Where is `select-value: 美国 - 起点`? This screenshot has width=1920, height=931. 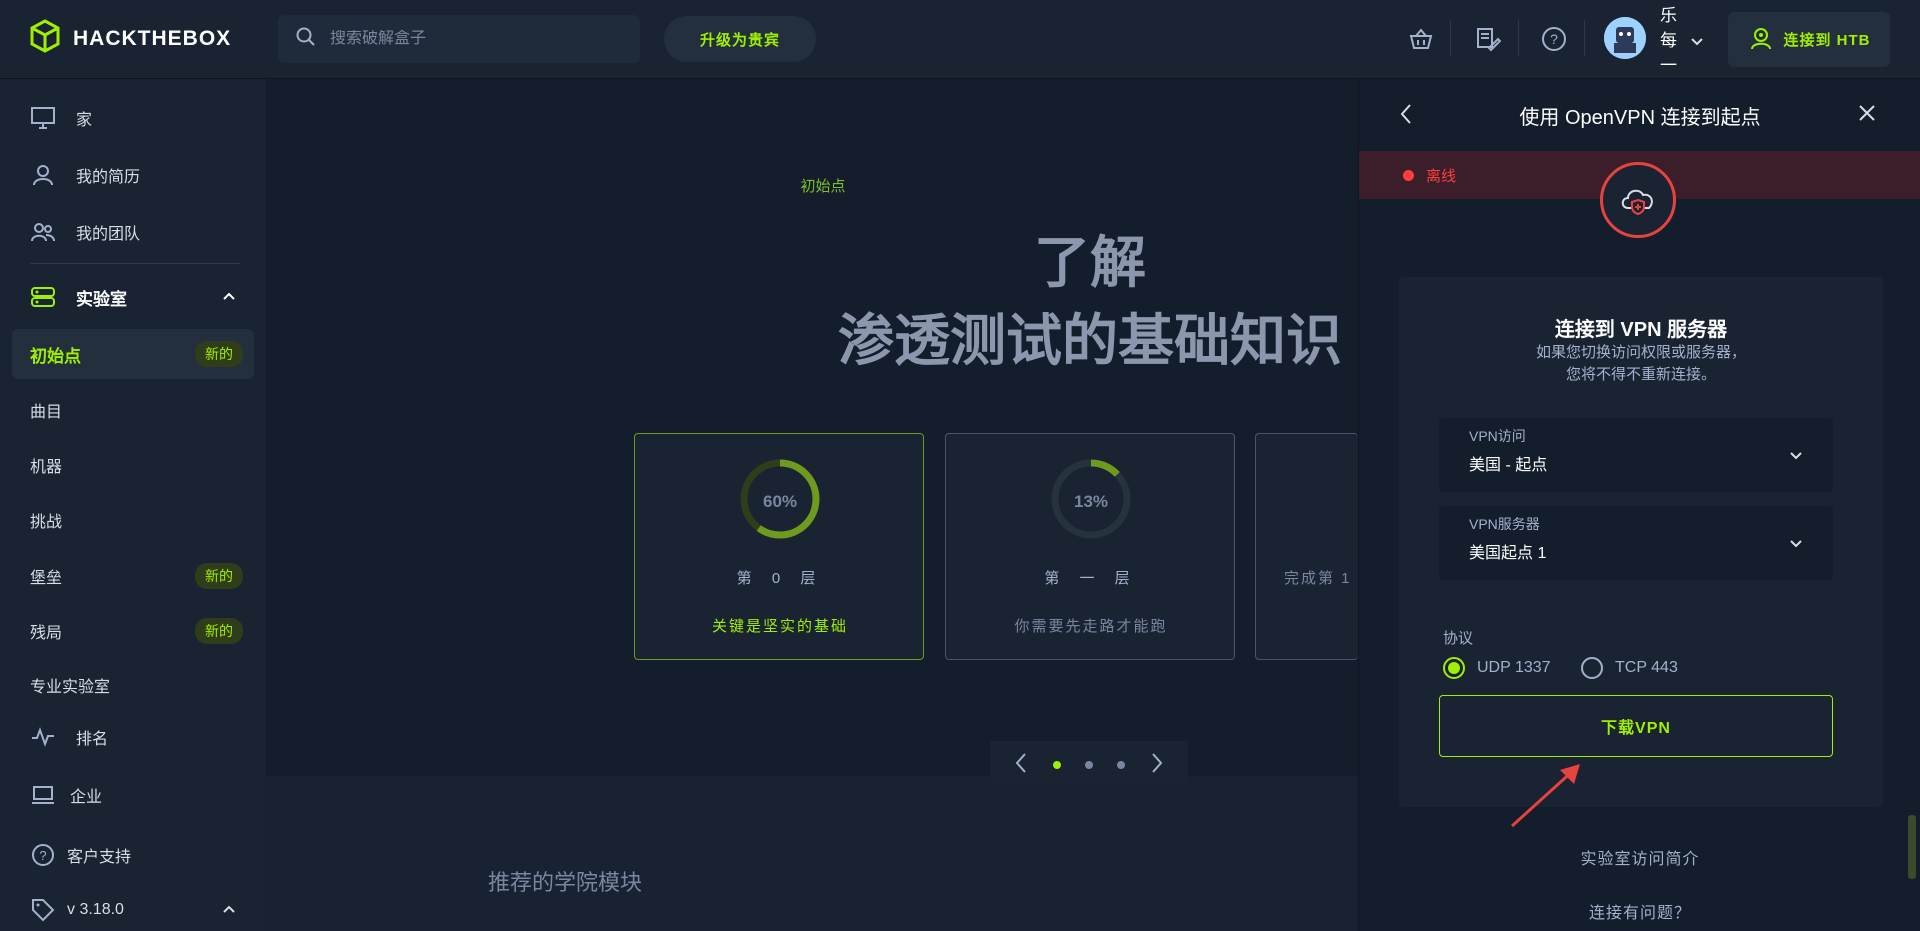 select-value: 美国 - 起点 is located at coordinates (1508, 465).